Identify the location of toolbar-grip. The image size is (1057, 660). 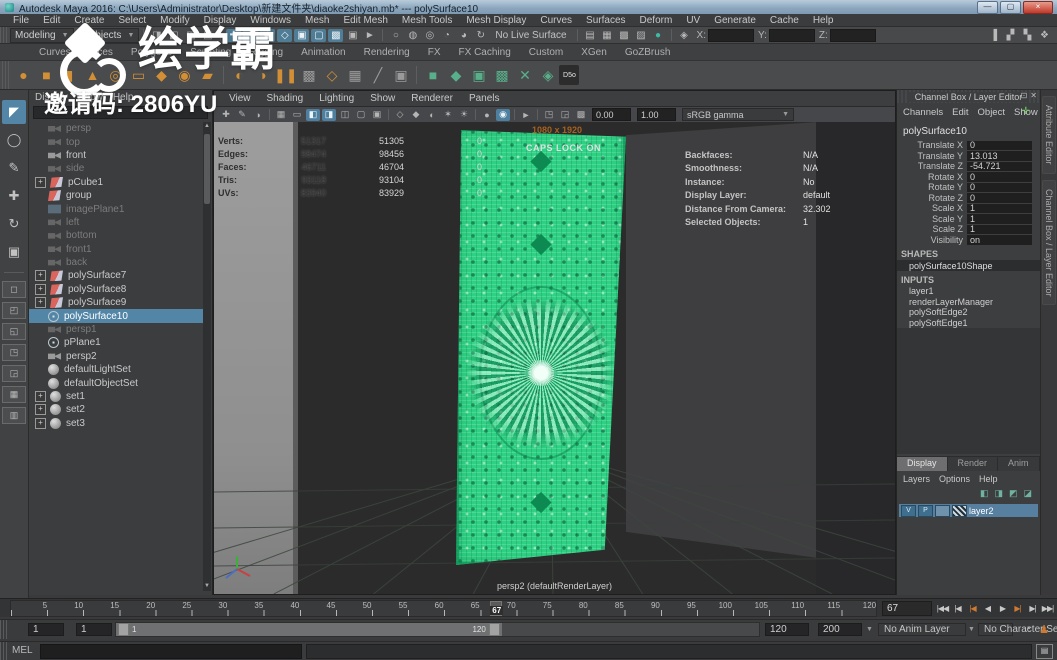
(3, 35).